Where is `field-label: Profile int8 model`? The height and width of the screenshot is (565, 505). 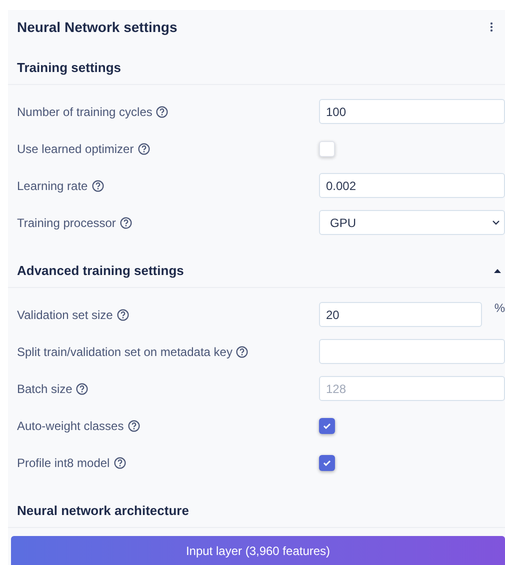
field-label: Profile int8 model is located at coordinates (63, 463).